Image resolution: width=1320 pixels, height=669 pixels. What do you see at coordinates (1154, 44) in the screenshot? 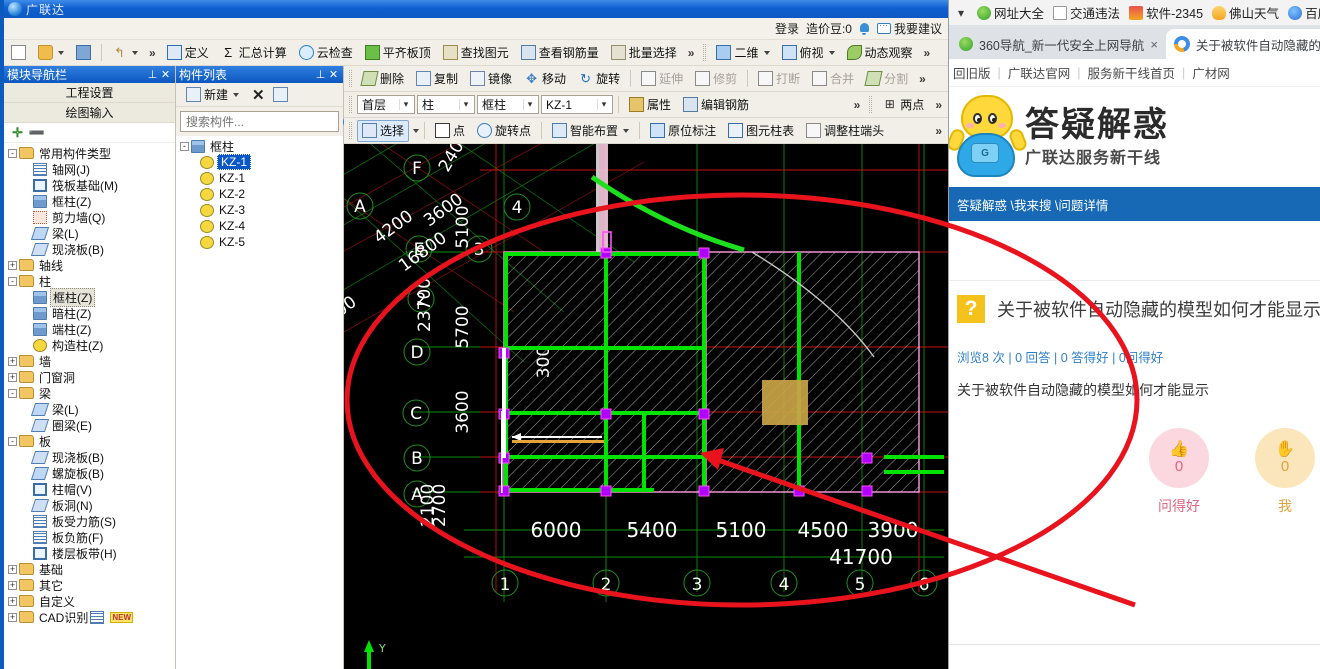
I see `tab-close-icon: ×` at bounding box center [1154, 44].